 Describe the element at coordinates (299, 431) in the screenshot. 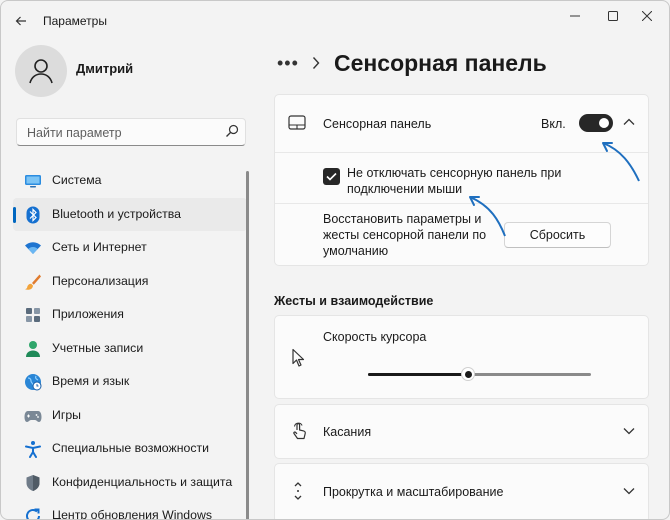

I see `tap-gesture-icon` at that location.